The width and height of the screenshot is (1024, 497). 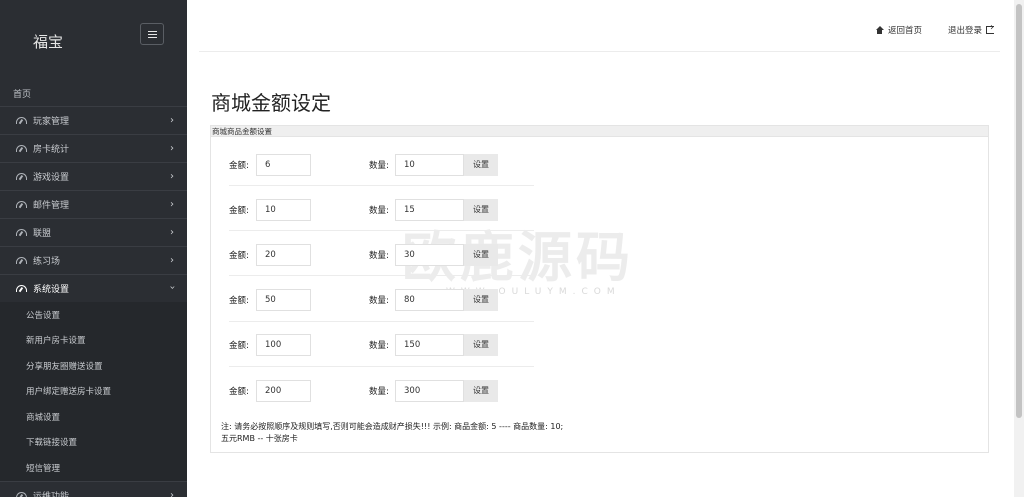 What do you see at coordinates (51, 122) in the screenshot?
I see `sidebar-item-label: 玩家管理` at bounding box center [51, 122].